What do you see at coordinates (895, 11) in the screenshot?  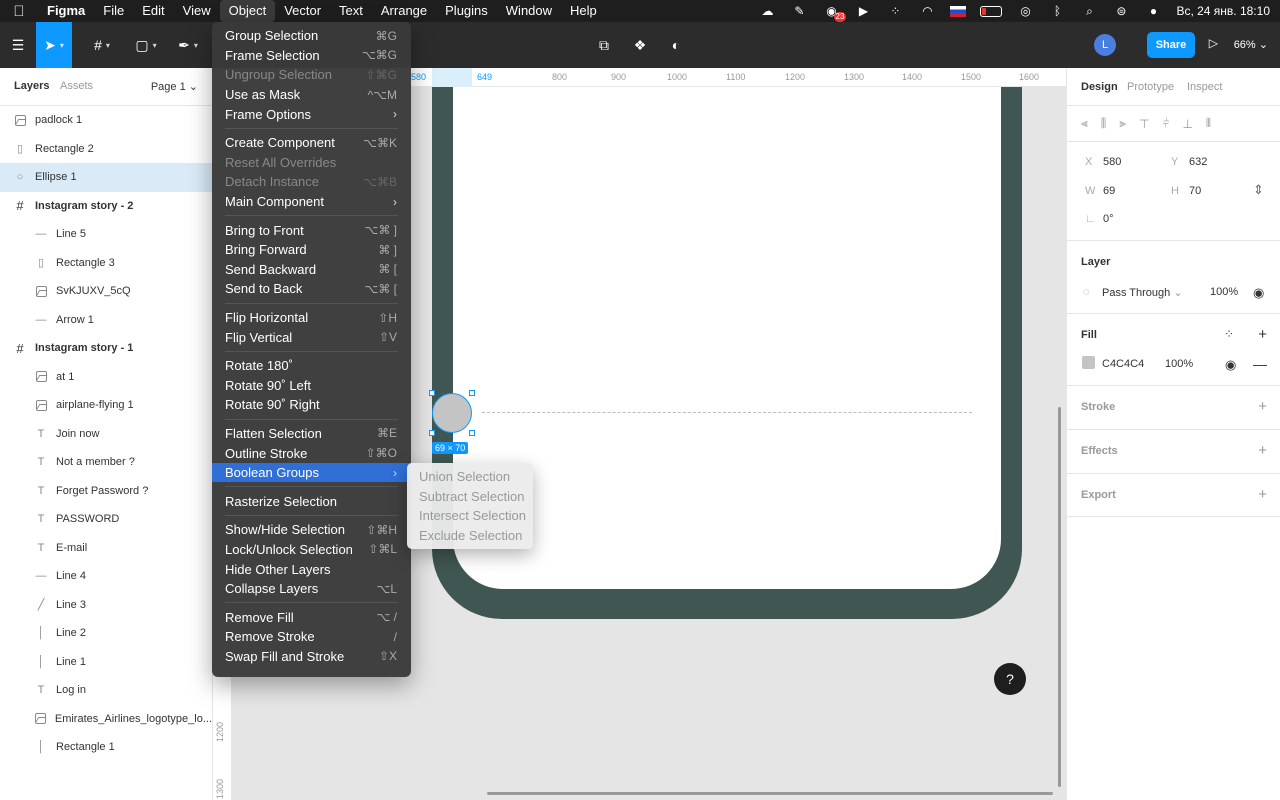 I see `equalizer-icon: ⁘` at bounding box center [895, 11].